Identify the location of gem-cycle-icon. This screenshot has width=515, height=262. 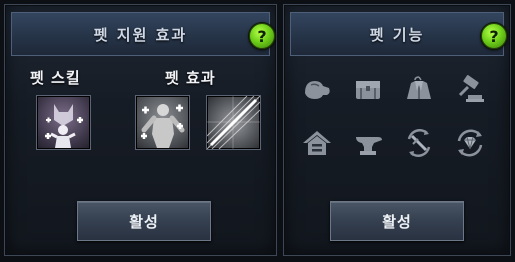
(470, 143).